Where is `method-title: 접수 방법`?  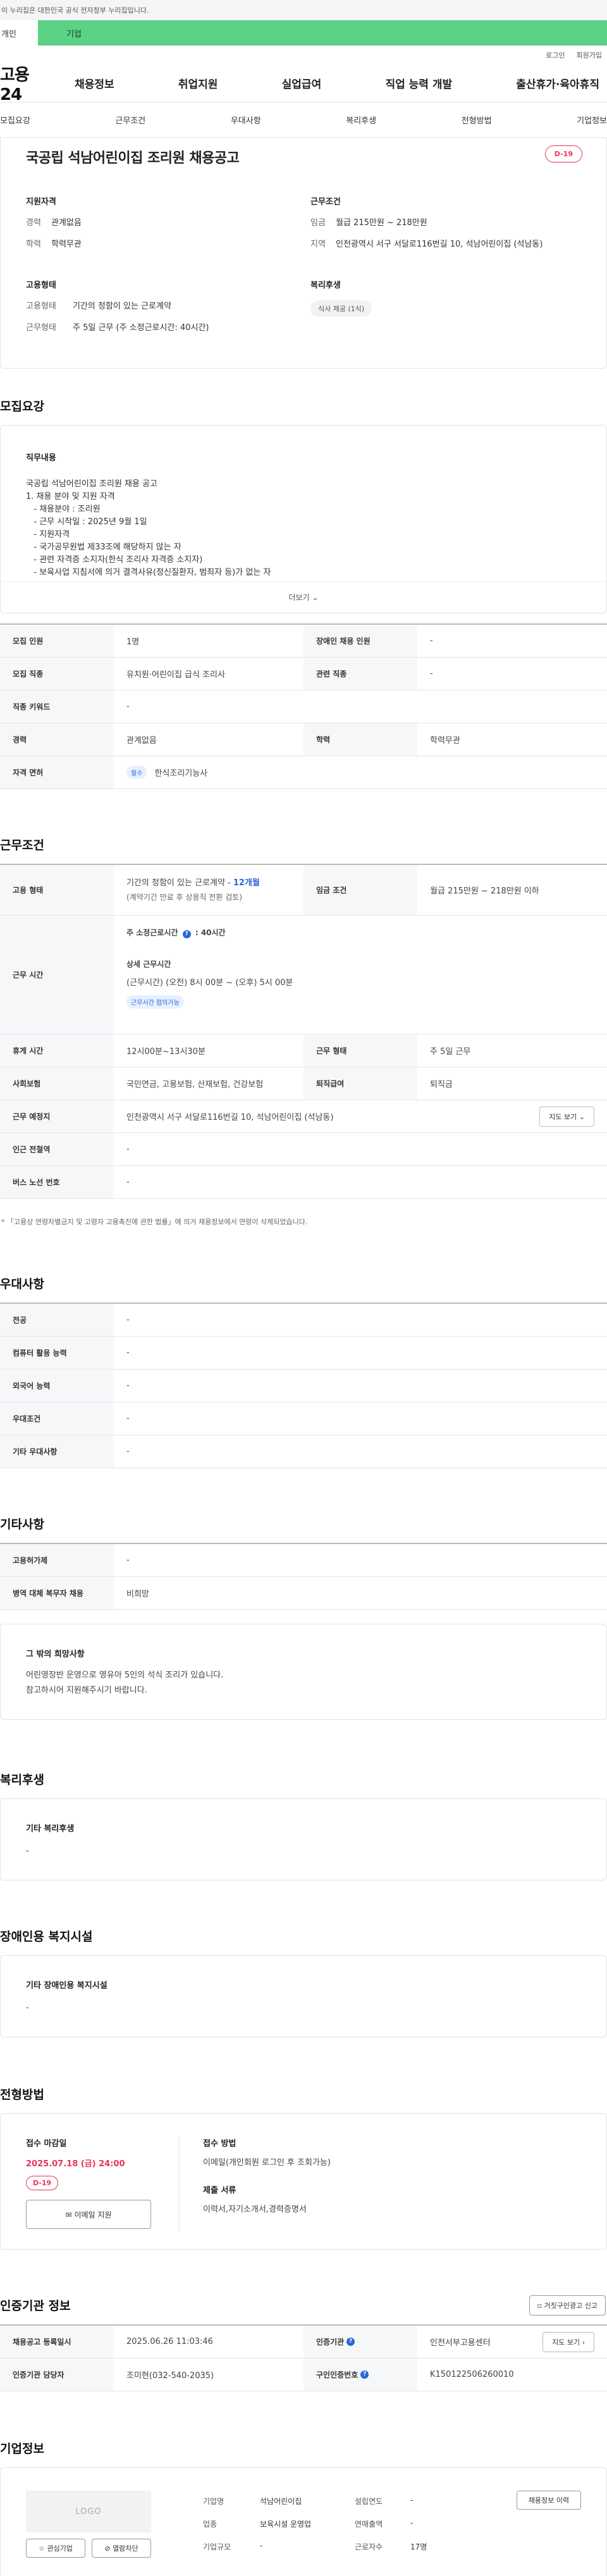
method-title: 접수 방법 is located at coordinates (219, 2144).